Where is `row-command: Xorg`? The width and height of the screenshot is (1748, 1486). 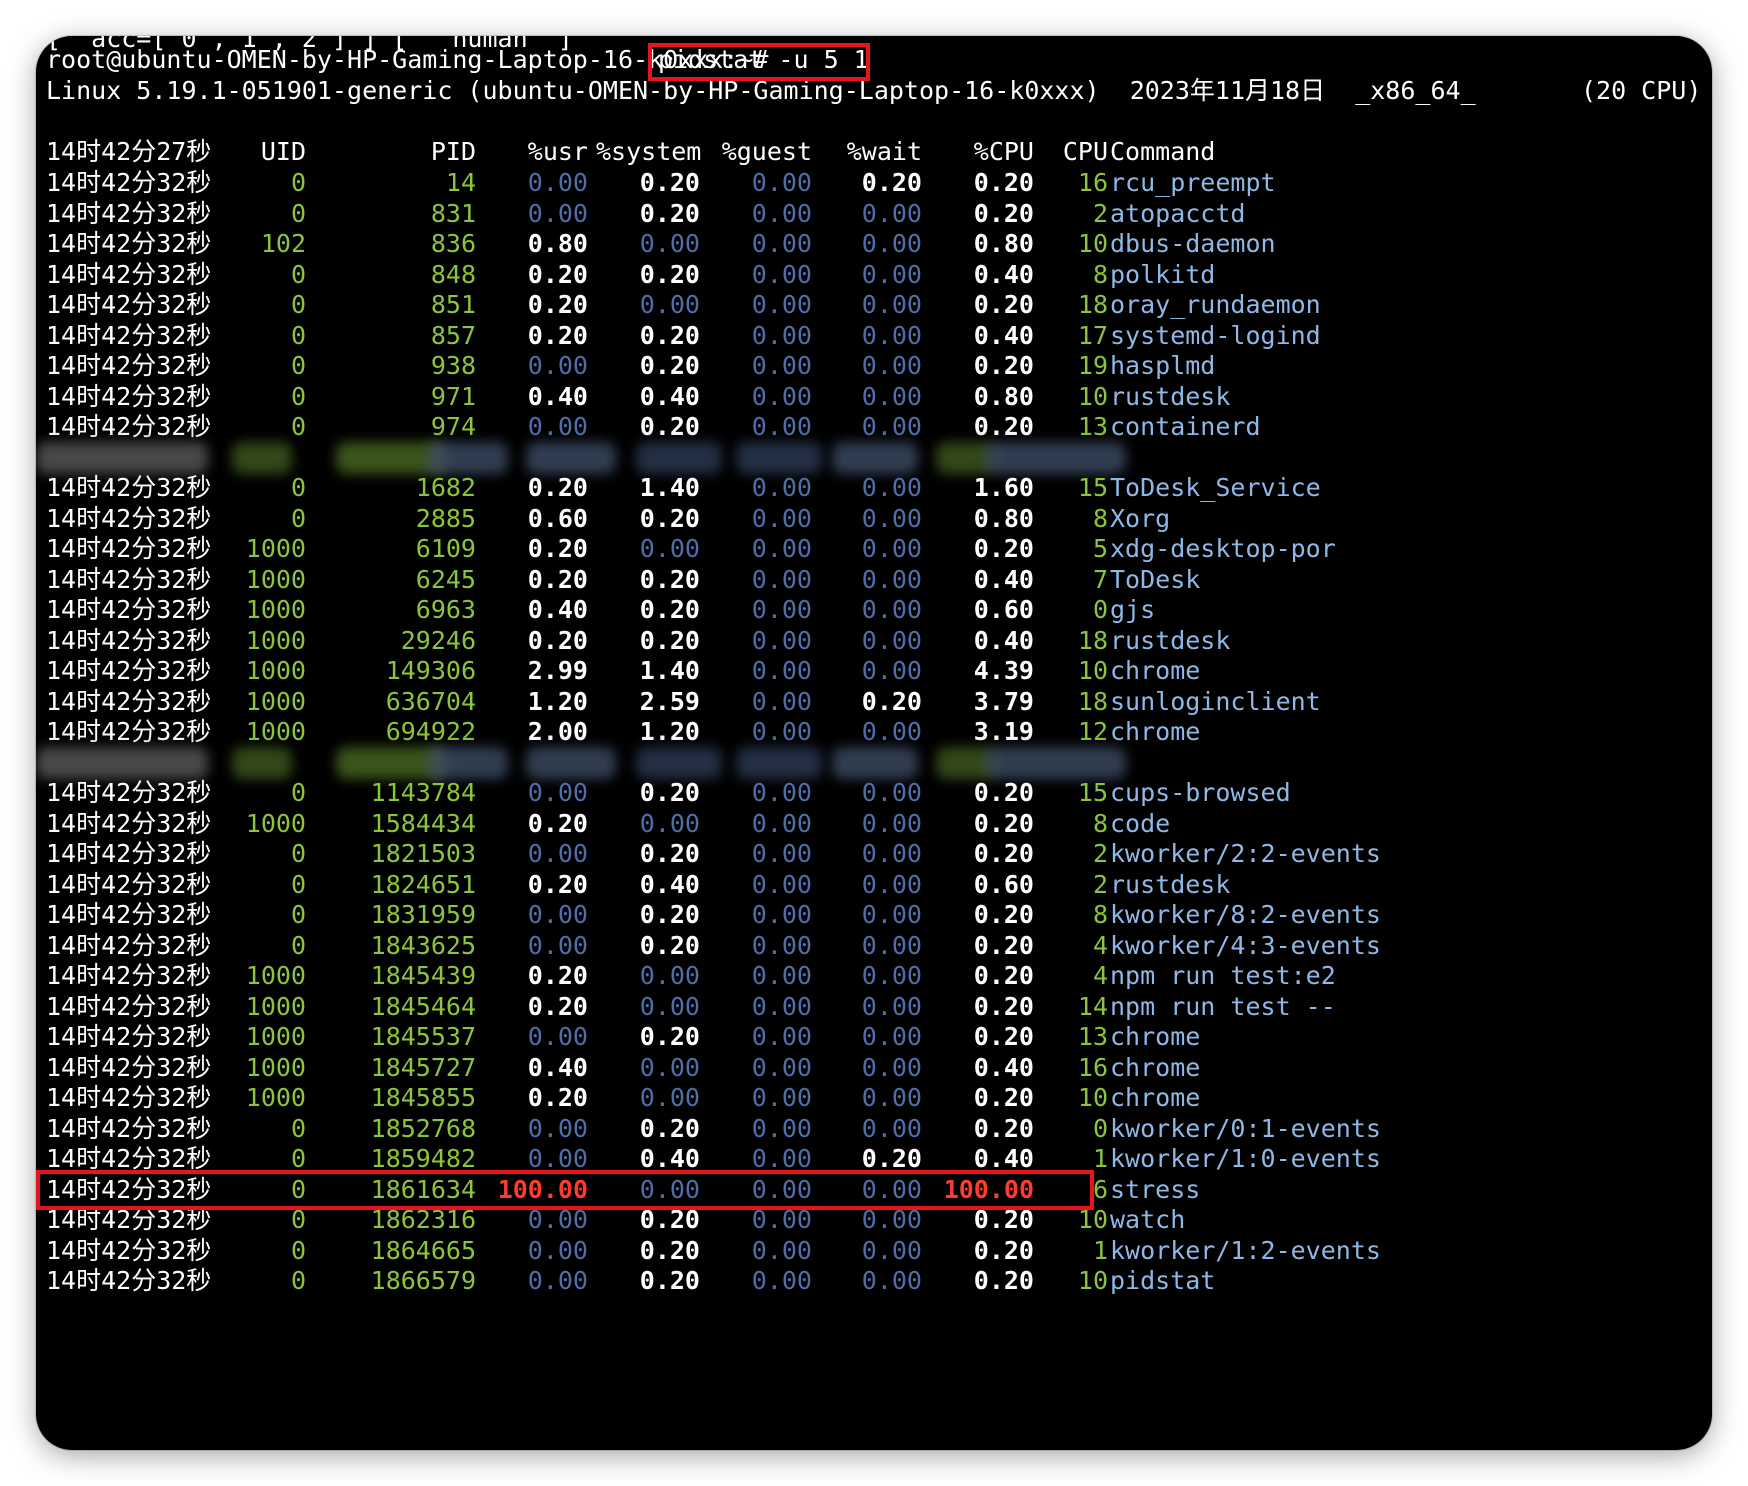 row-command: Xorg is located at coordinates (1140, 518).